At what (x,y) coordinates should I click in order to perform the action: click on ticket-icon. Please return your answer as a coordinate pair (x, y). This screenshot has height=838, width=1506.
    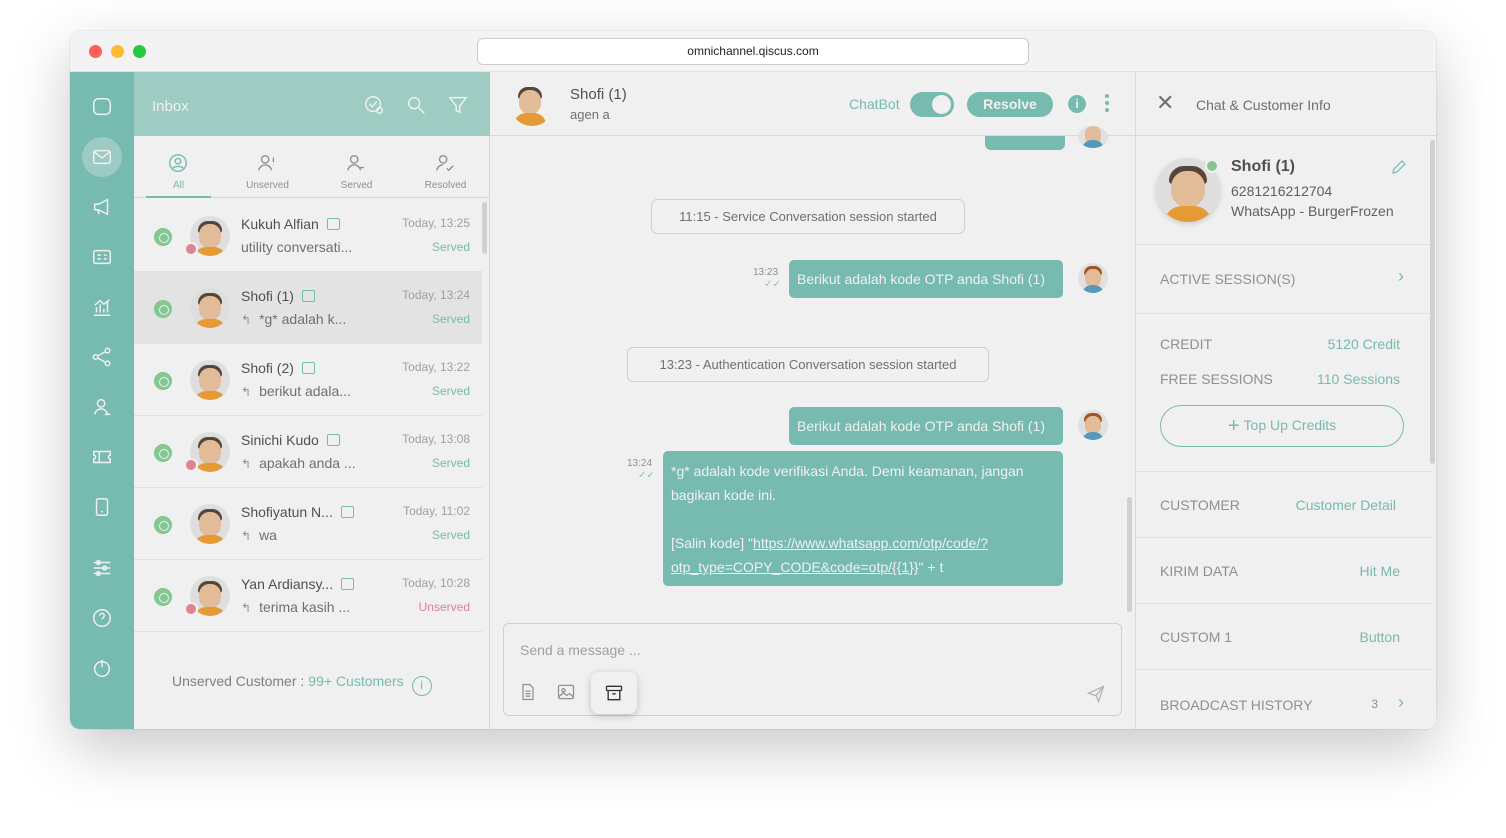
    Looking at the image, I should click on (102, 457).